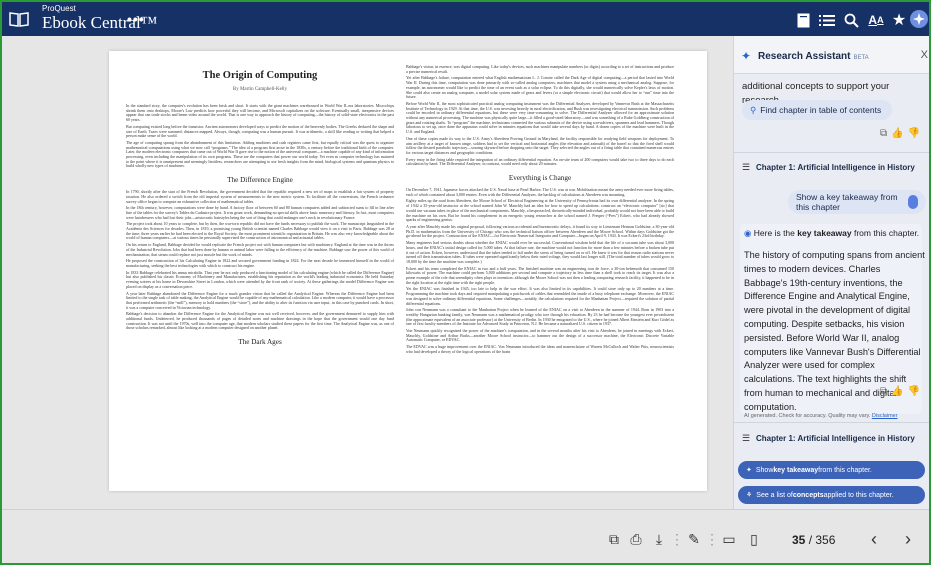 The image size is (931, 565). Describe the element at coordinates (874, 539) in the screenshot. I see `previous-page-icon: ‹` at that location.